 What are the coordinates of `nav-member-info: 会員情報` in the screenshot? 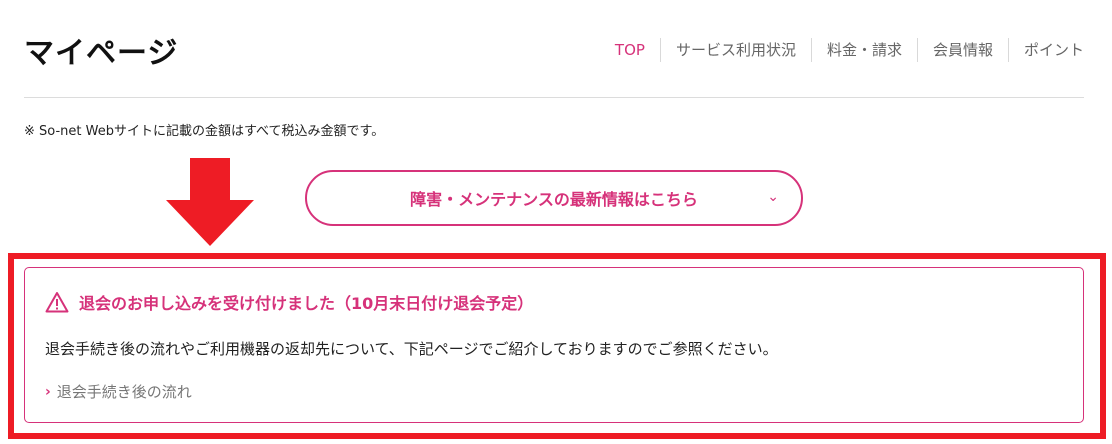 It's located at (963, 50).